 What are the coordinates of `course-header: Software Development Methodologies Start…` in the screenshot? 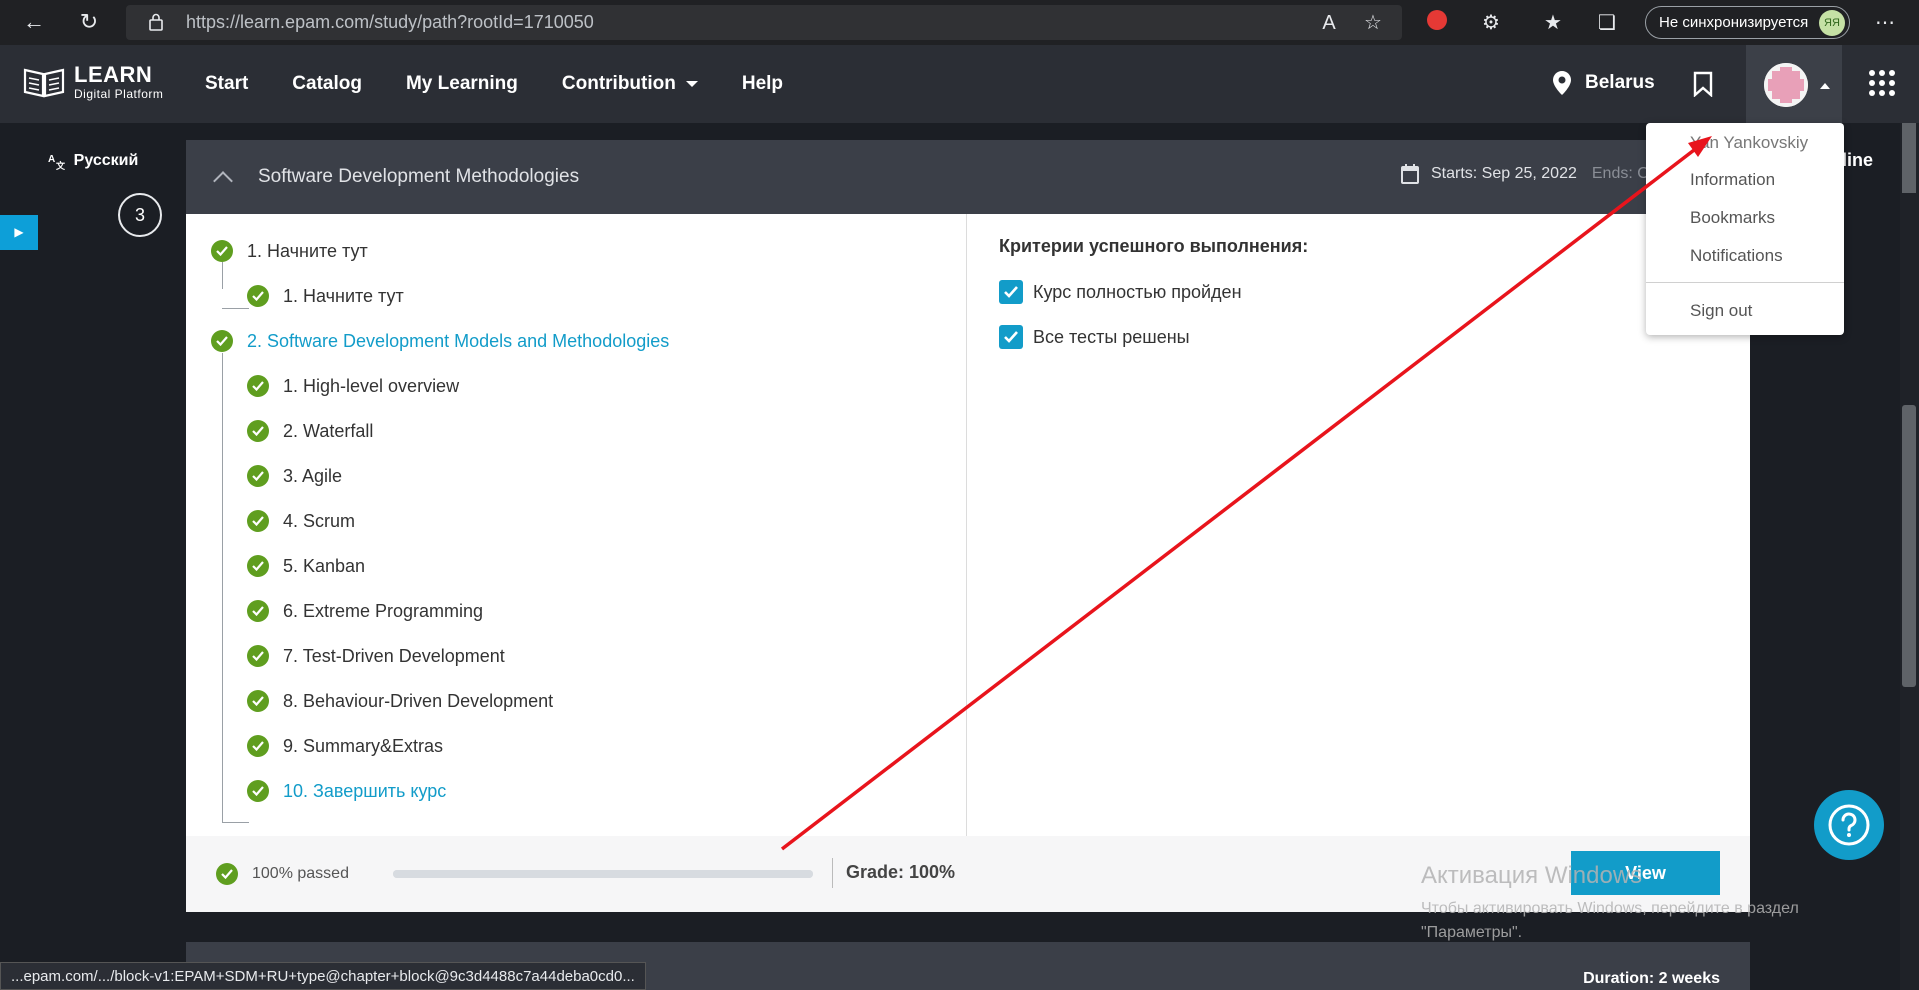 It's located at (968, 177).